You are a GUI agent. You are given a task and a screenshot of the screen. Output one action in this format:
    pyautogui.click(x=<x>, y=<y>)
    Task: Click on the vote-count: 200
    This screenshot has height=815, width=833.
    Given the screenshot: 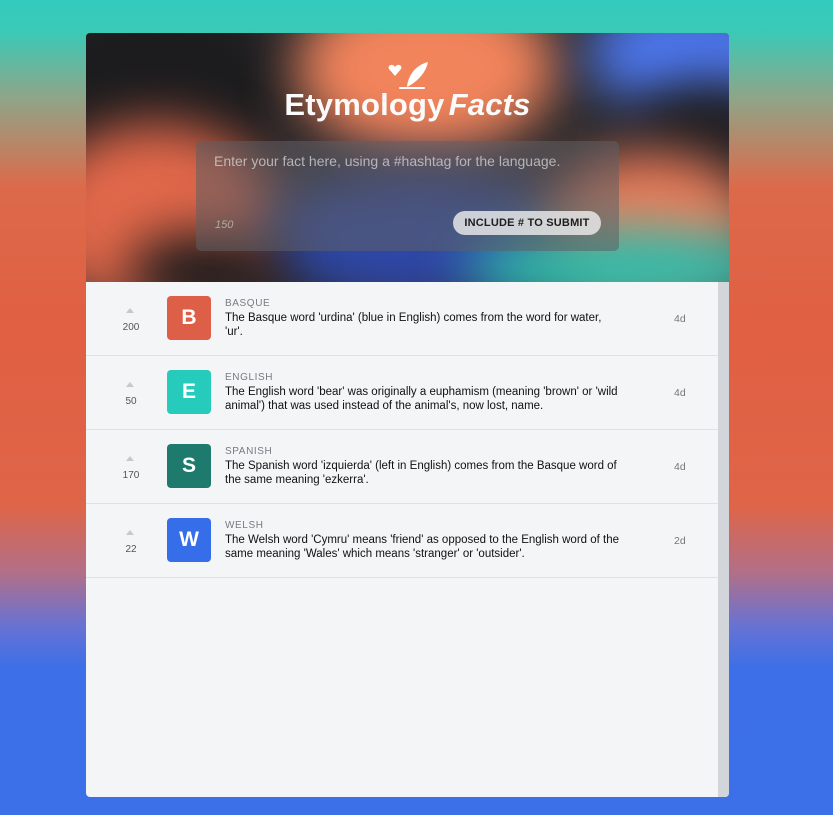 What is the action you would take?
    pyautogui.click(x=131, y=327)
    